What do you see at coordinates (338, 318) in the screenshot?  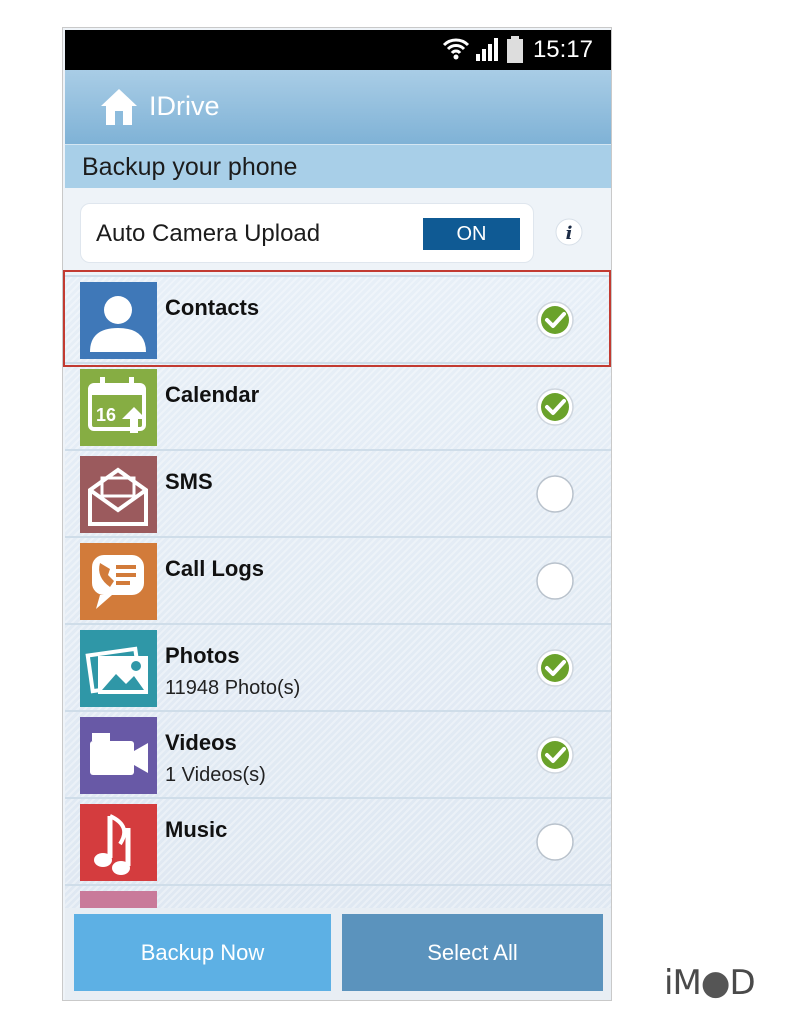 I see `backup-row-contacts: Contacts` at bounding box center [338, 318].